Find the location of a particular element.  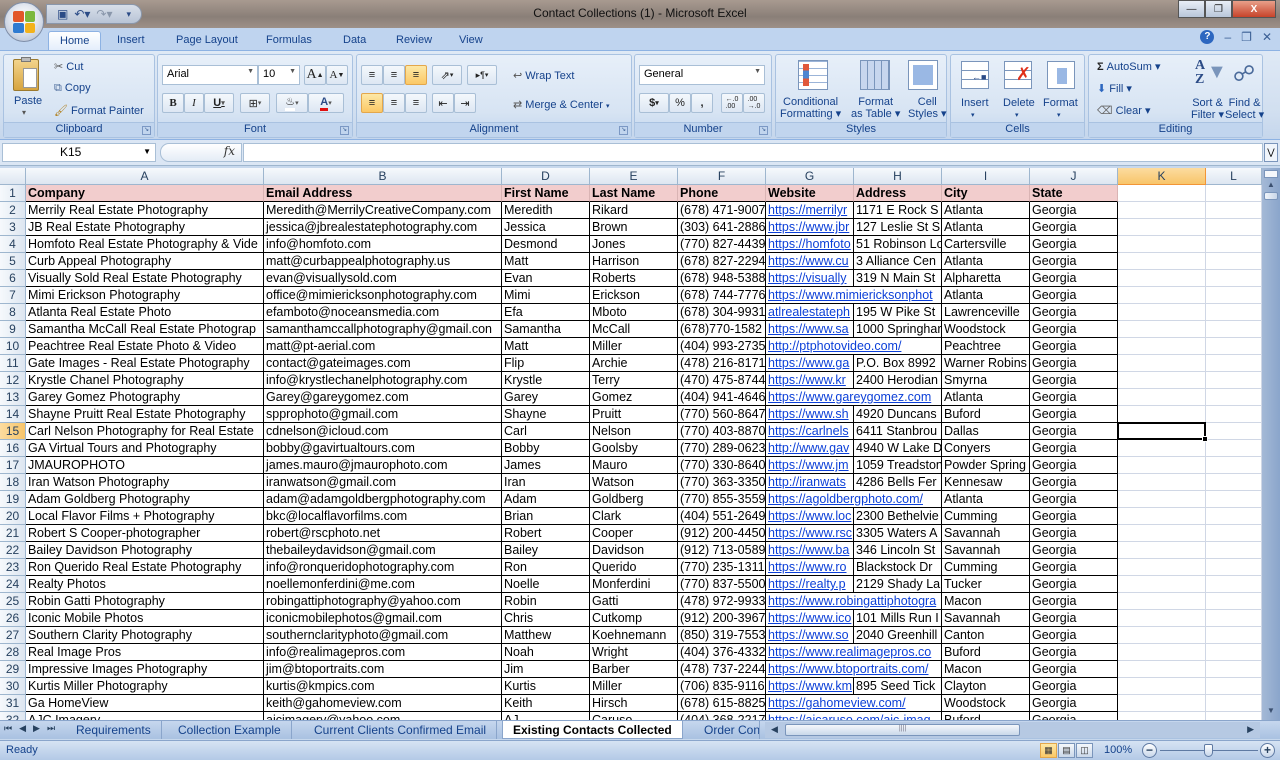

data-cell: Atlanta Real Estate Photo is located at coordinates (145, 312).